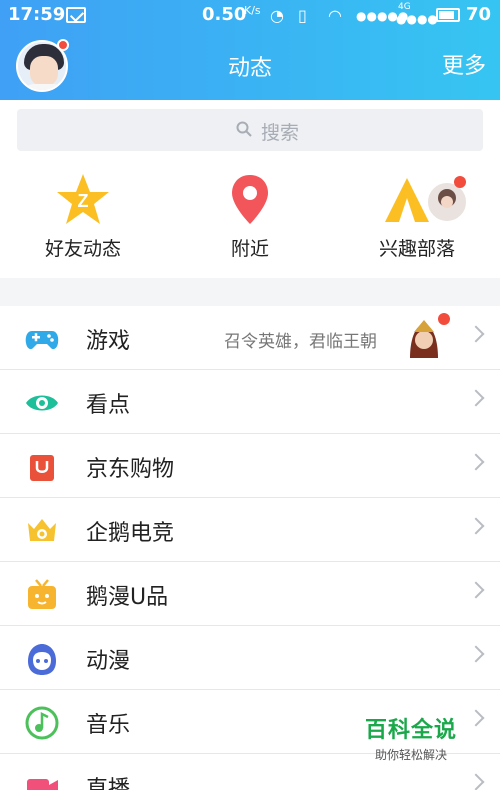 This screenshot has height=790, width=500. What do you see at coordinates (37, 14) in the screenshot?
I see `status-time: 17:59` at bounding box center [37, 14].